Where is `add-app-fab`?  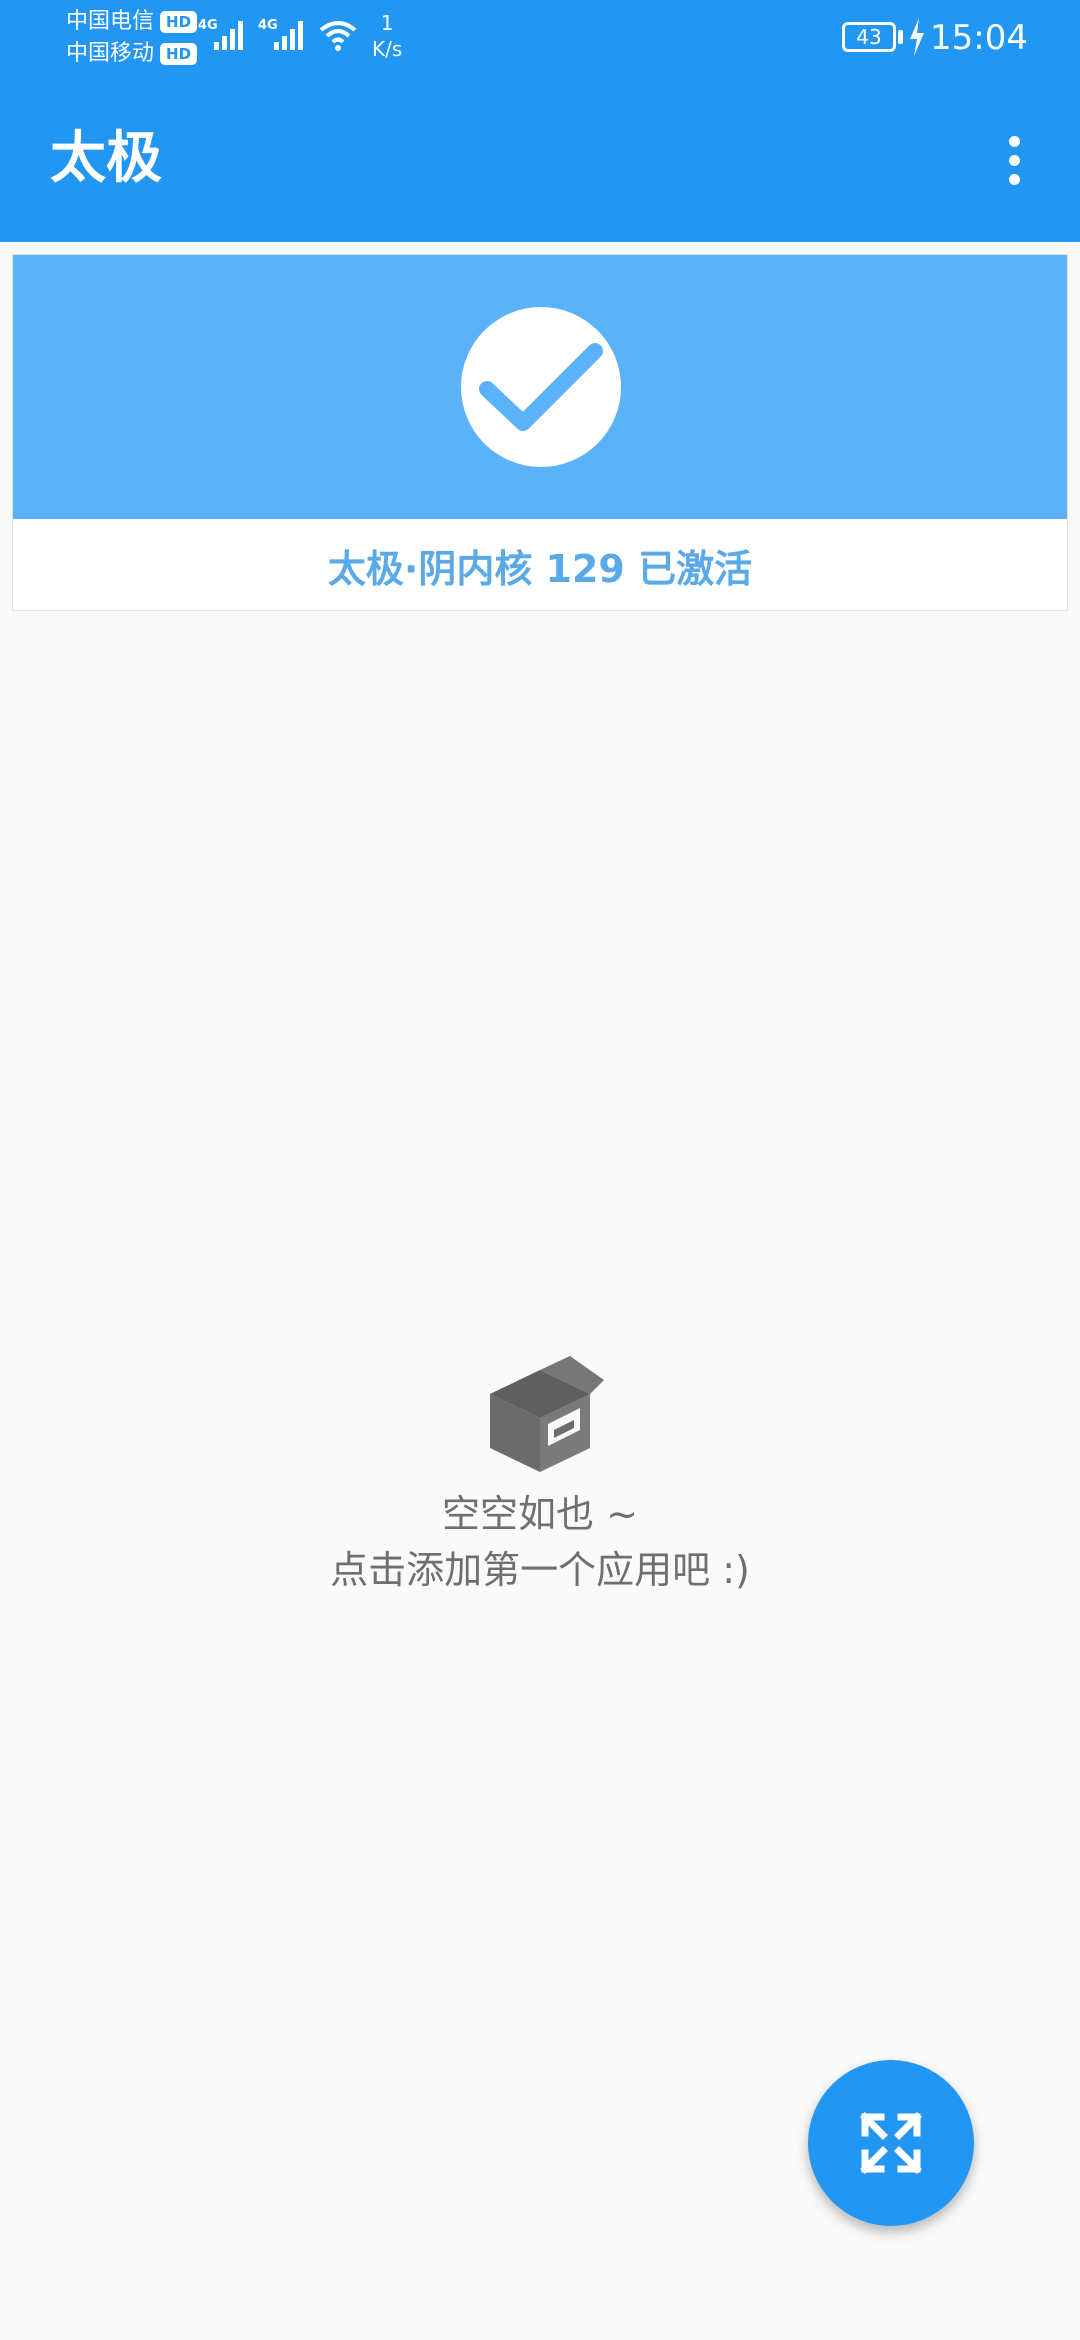
add-app-fab is located at coordinates (891, 2143).